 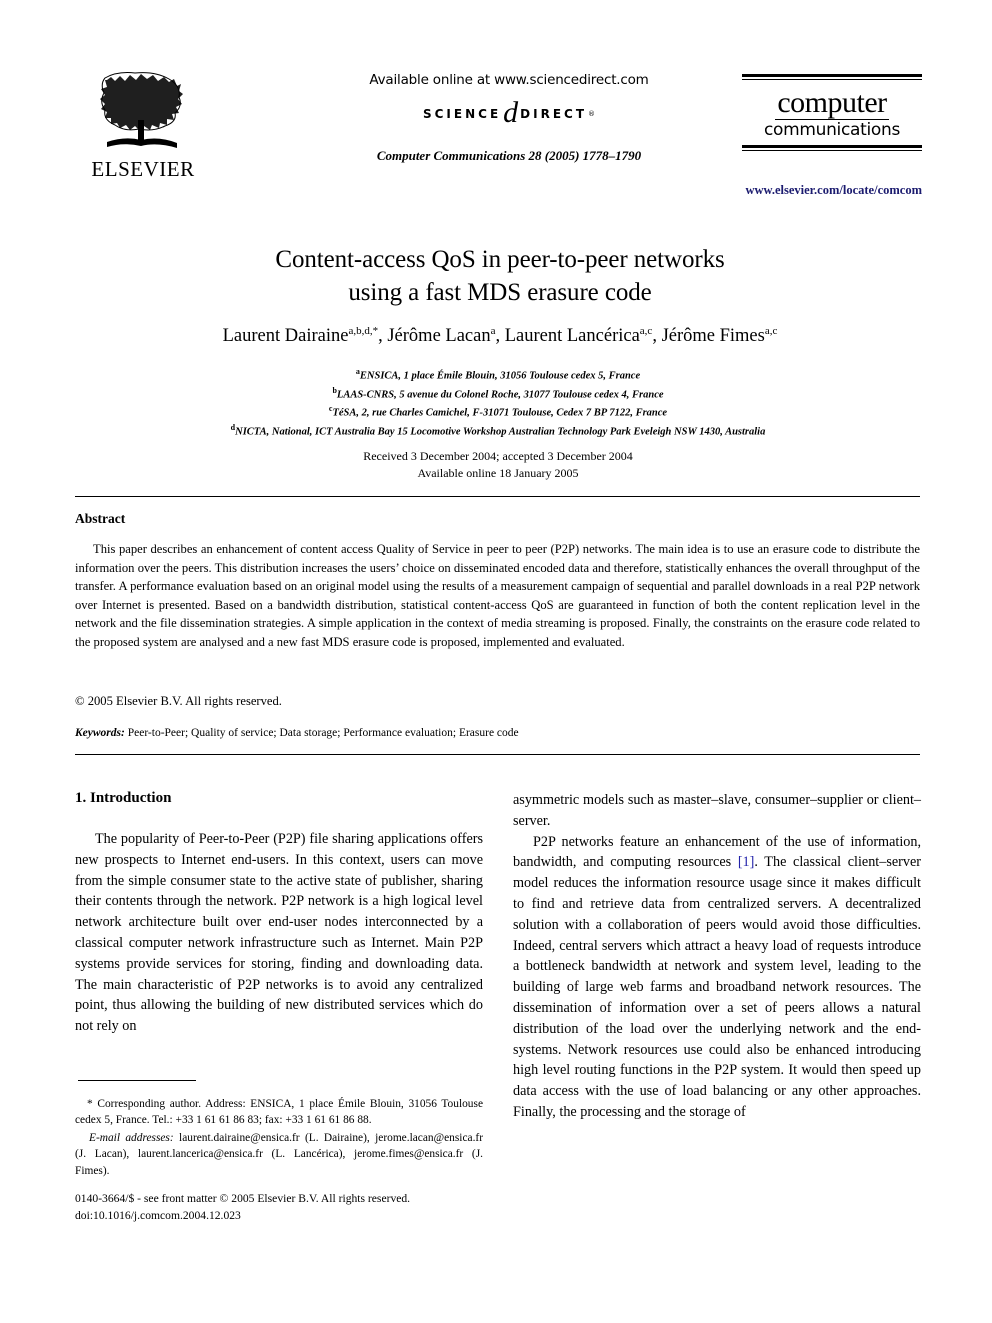 What do you see at coordinates (100, 733) in the screenshot?
I see `keywords-label: Keywords:` at bounding box center [100, 733].